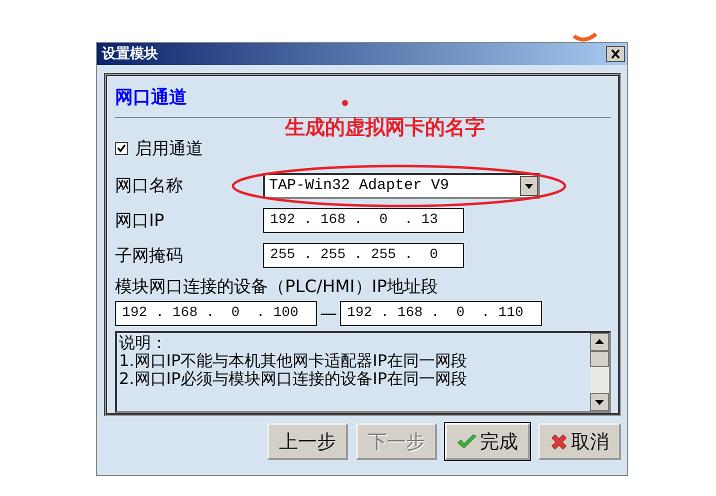 The width and height of the screenshot is (716, 496). Describe the element at coordinates (130, 54) in the screenshot. I see `window-title: 设置模块` at that location.